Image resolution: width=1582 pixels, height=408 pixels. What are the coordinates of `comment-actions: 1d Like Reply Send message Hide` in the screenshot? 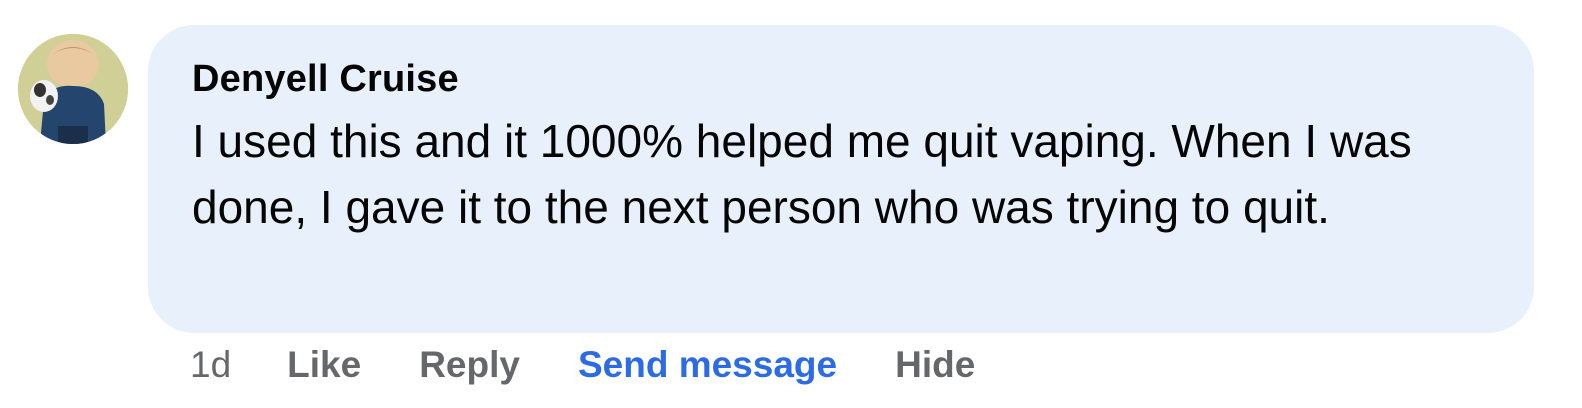 It's located at (582, 365).